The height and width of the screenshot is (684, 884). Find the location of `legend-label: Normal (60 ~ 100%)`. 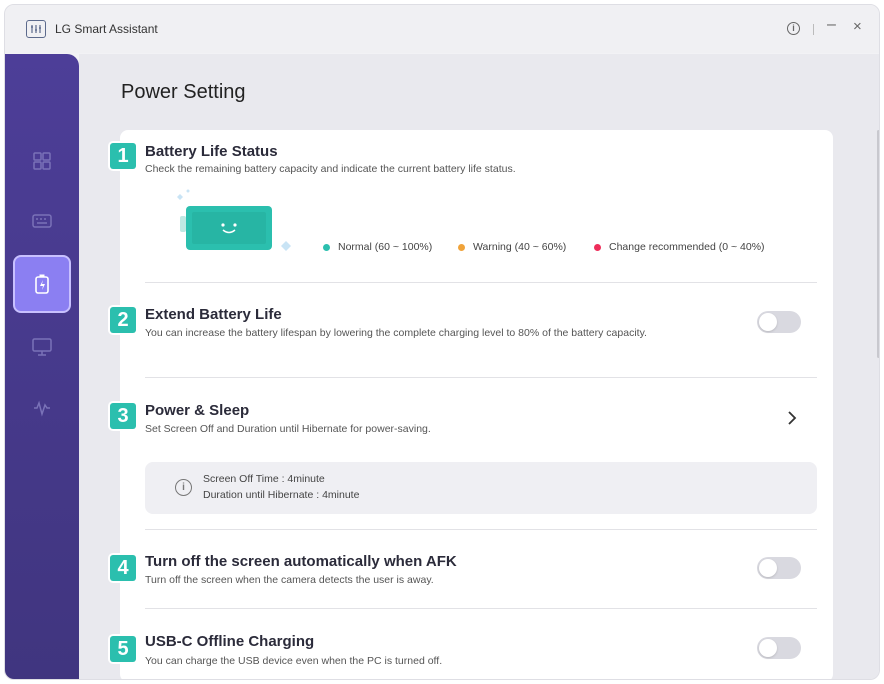

legend-label: Normal (60 ~ 100%) is located at coordinates (385, 247).